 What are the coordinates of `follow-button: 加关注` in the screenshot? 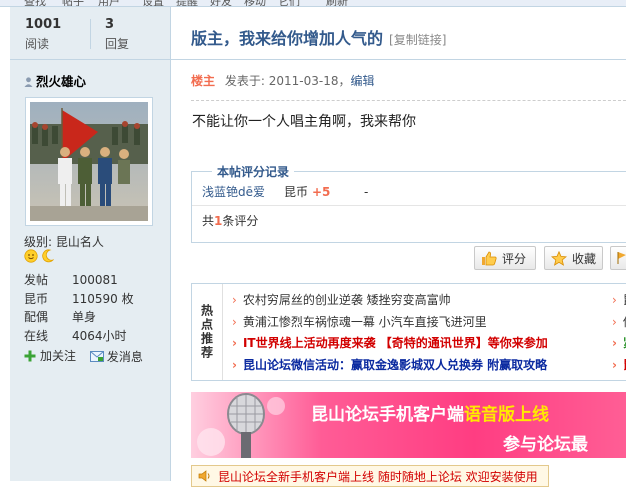 It's located at (50, 355).